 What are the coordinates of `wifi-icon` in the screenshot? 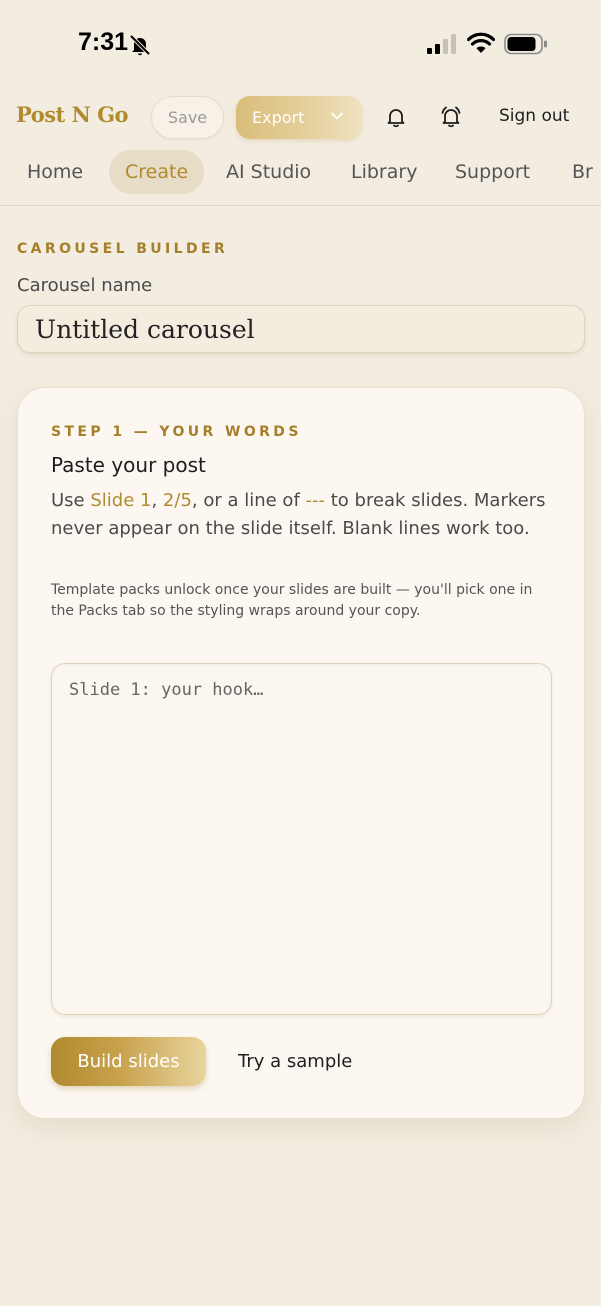 It's located at (481, 42).